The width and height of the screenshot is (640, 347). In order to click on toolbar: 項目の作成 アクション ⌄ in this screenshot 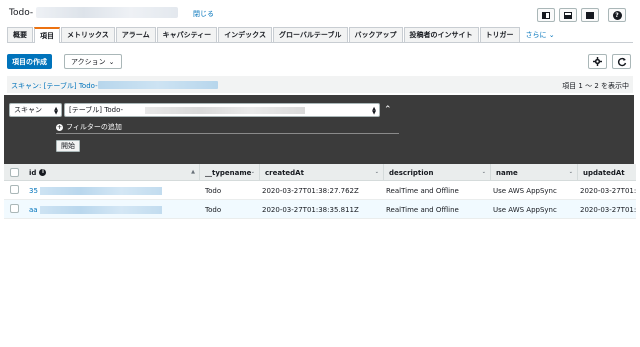, I will do `click(320, 61)`.